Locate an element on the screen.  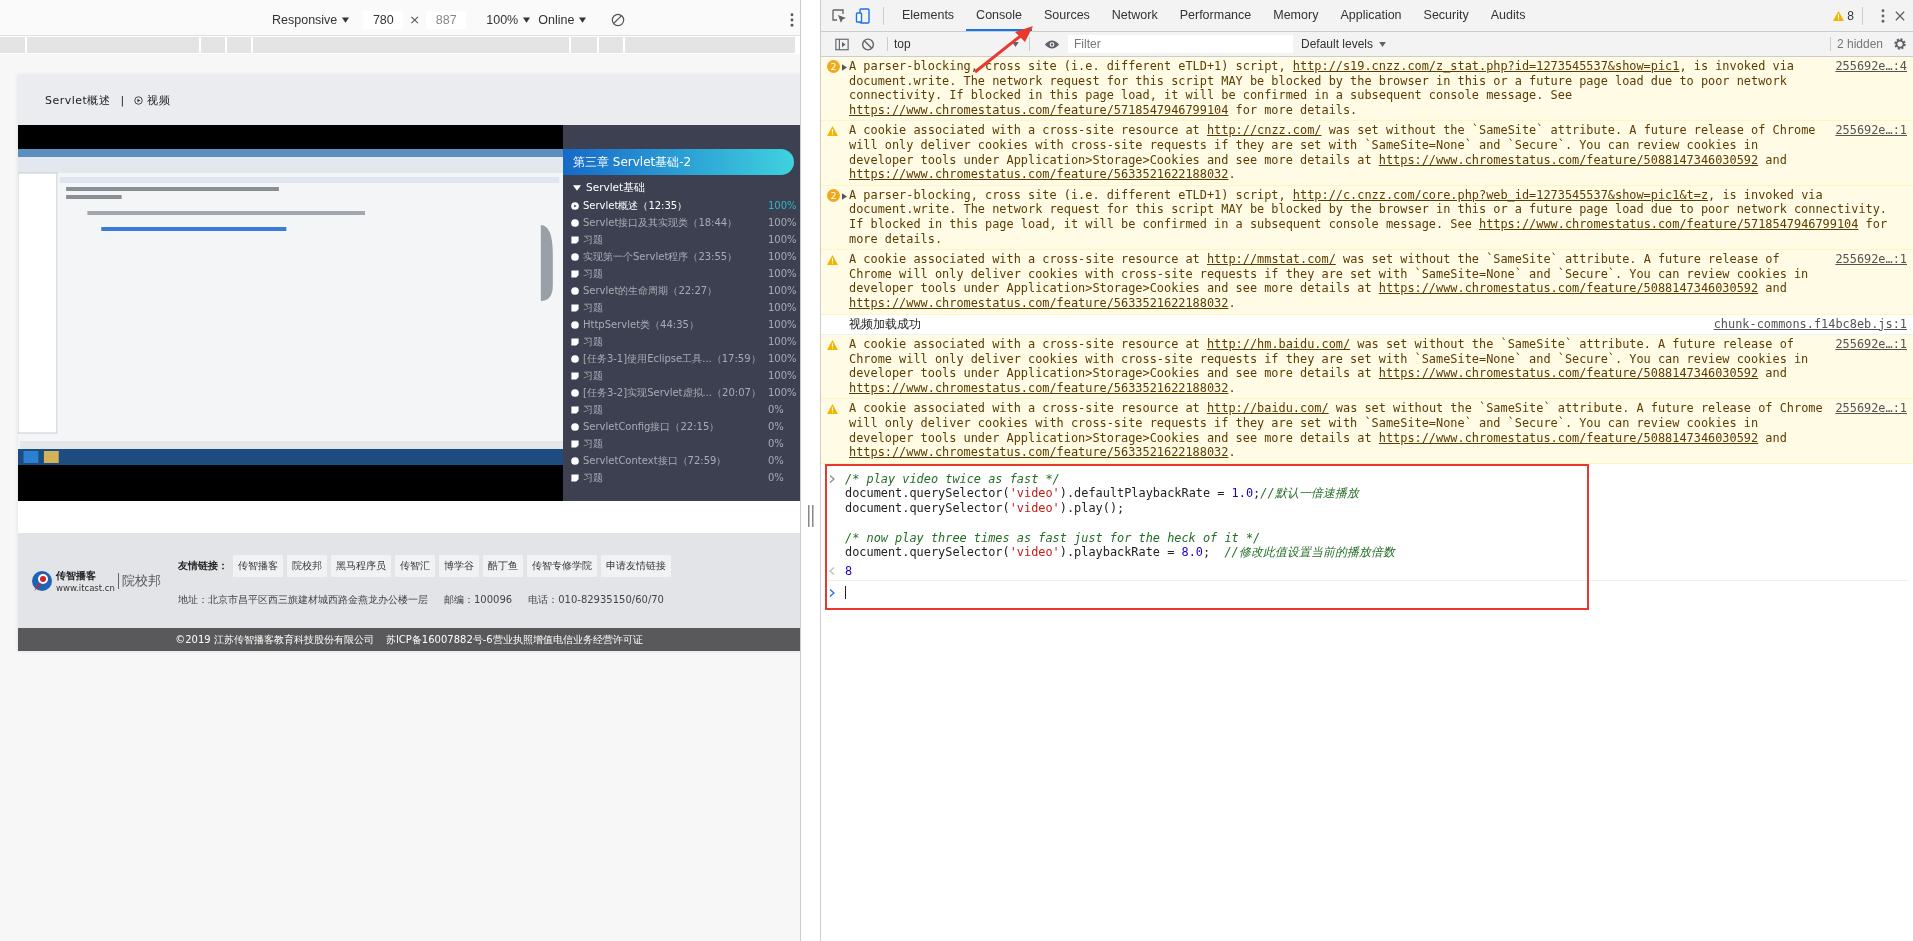
devtools-tab: Application is located at coordinates (1371, 15).